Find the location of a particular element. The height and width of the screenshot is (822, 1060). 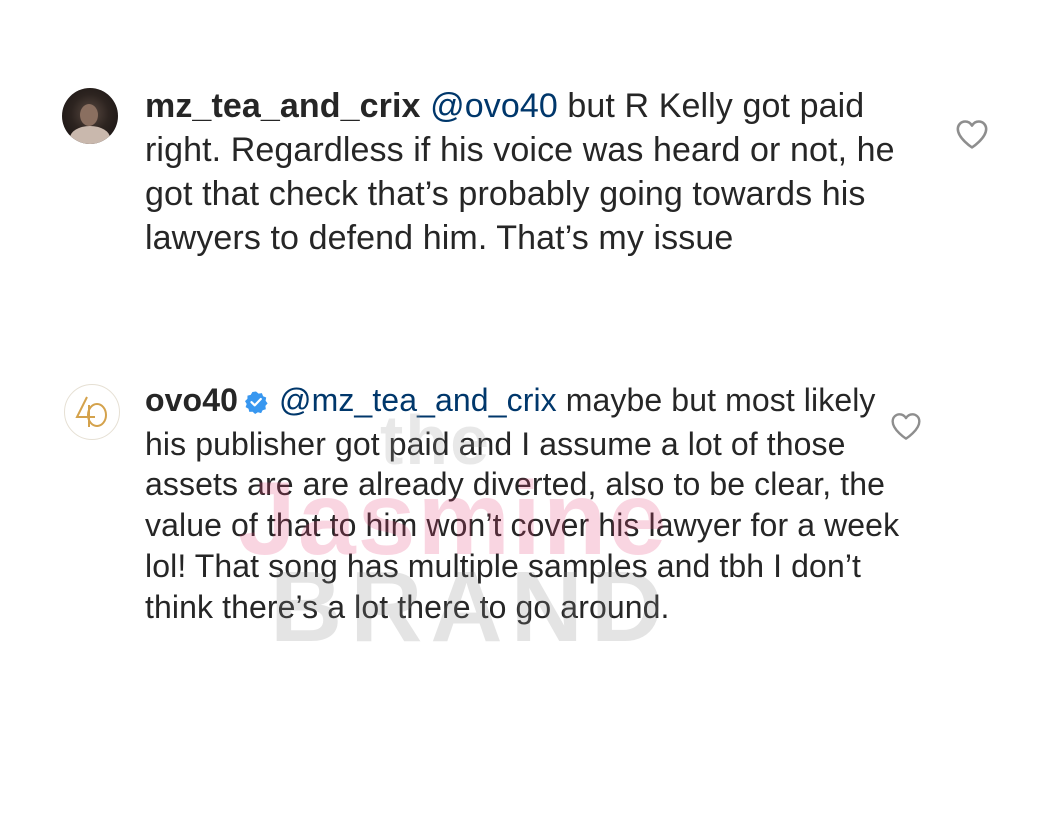

comment-mention: @ovo40 is located at coordinates (494, 106).